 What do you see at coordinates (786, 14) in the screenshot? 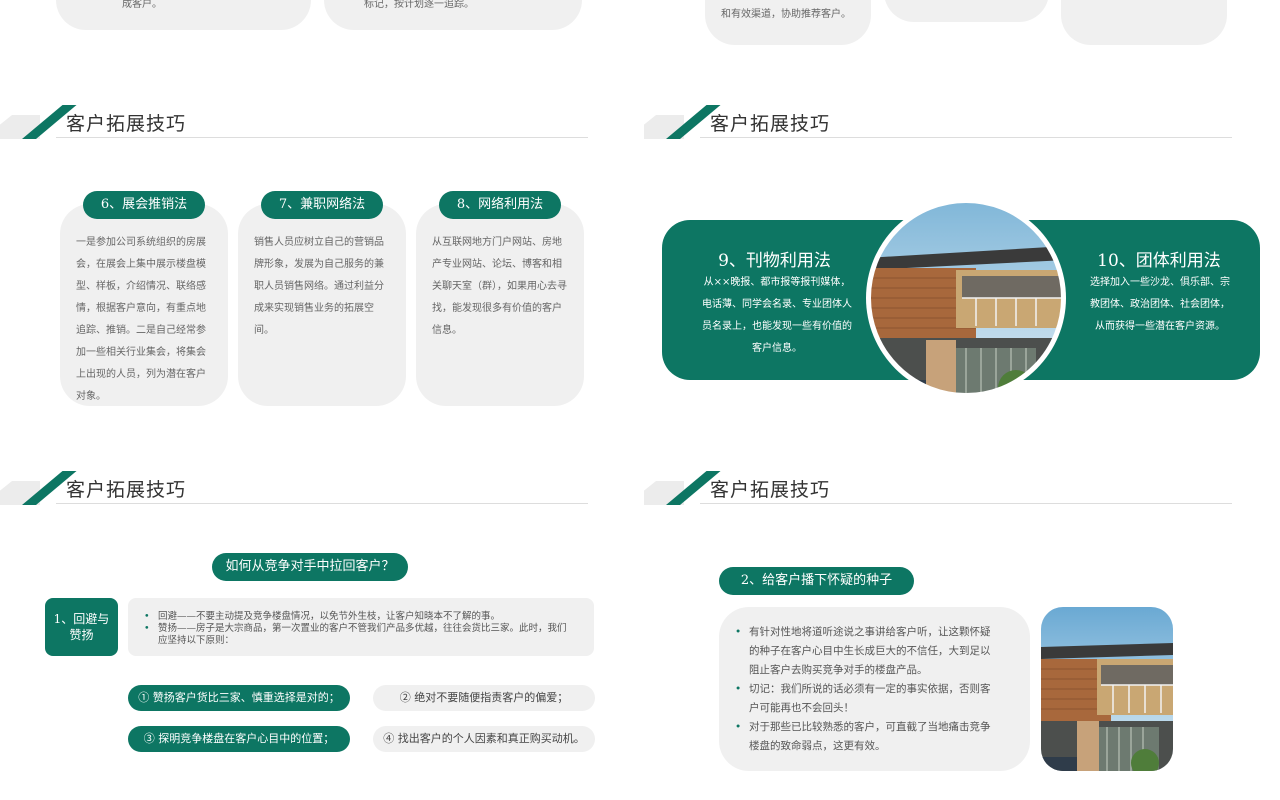
I see `top-right-card-1-text: 和有效渠道，协助推荐客户。` at bounding box center [786, 14].